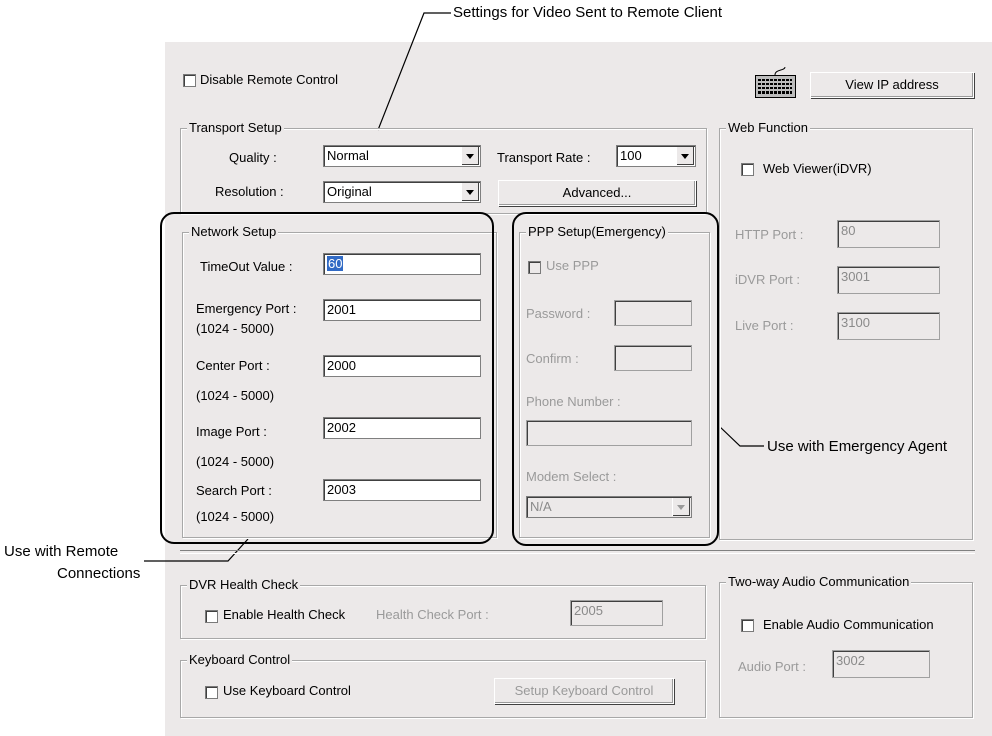  What do you see at coordinates (888, 280) in the screenshot?
I see `idvr-port-input: 3001` at bounding box center [888, 280].